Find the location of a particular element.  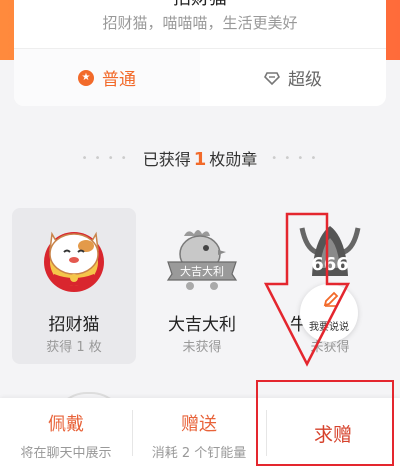

tab-super-label: 超级 is located at coordinates (305, 80).